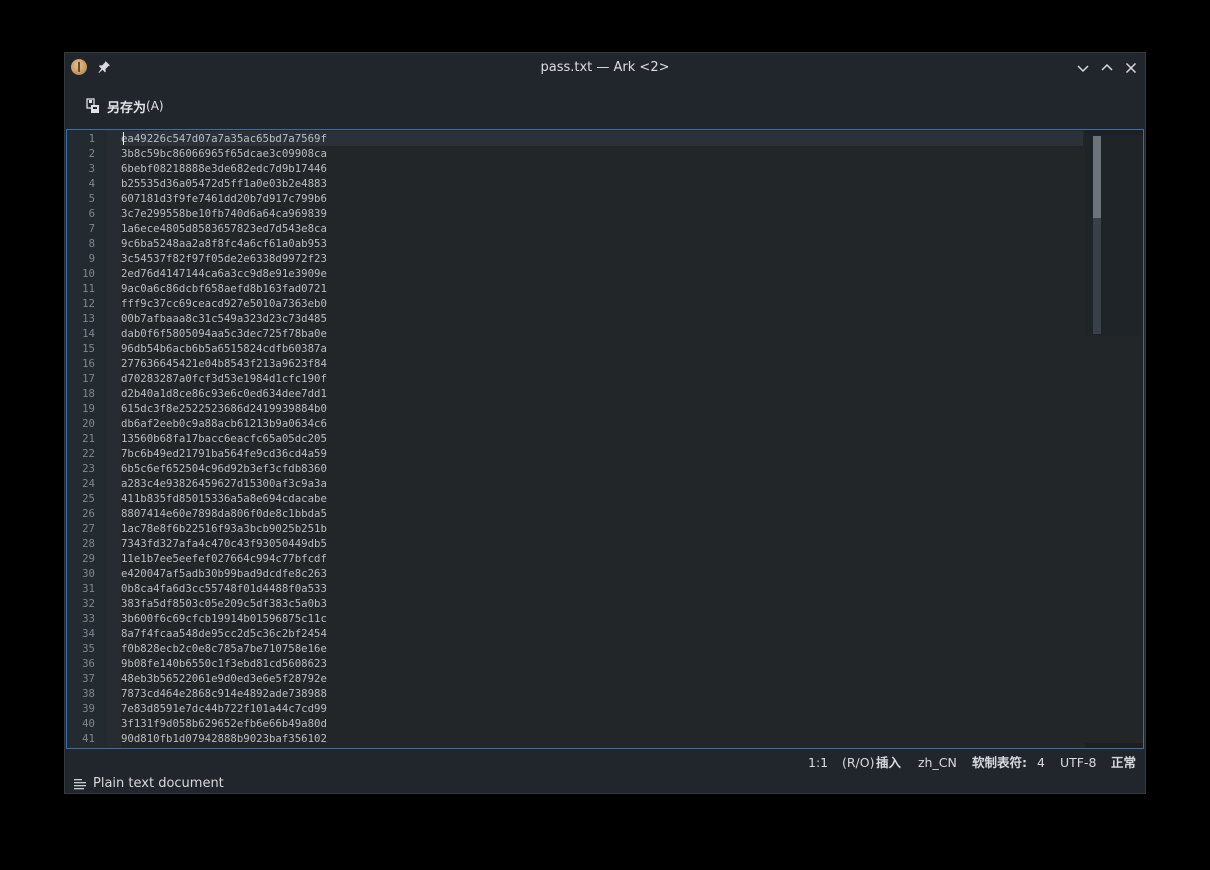  Describe the element at coordinates (88, 348) in the screenshot. I see `line-number: 15` at that location.